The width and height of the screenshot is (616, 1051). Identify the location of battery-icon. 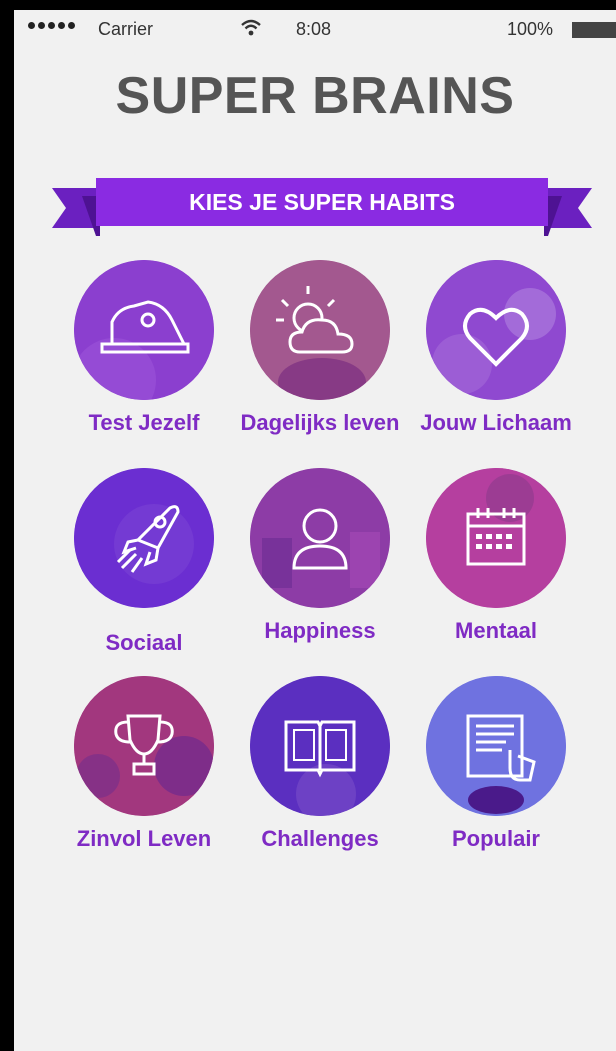
(594, 30).